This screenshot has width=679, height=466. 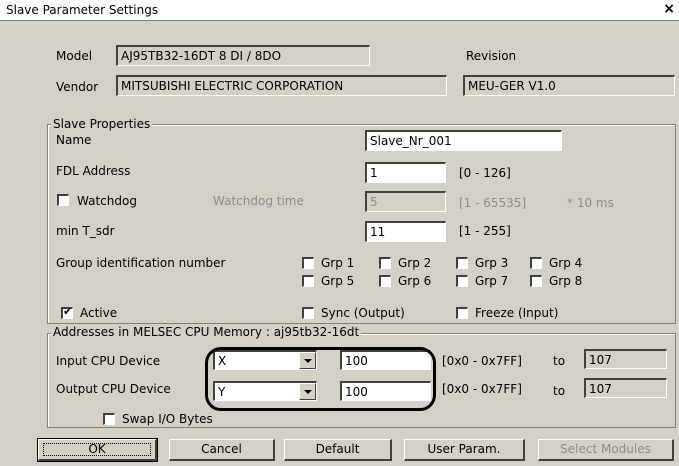 What do you see at coordinates (536, 263) in the screenshot?
I see `grp4-checkbox` at bounding box center [536, 263].